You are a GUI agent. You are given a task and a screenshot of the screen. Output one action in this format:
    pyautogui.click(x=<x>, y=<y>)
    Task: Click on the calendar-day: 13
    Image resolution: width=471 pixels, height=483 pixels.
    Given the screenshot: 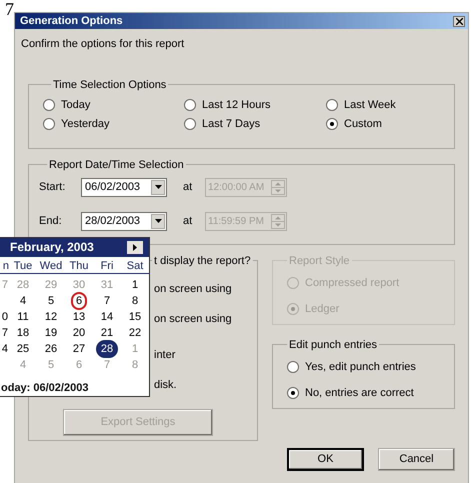 What is the action you would take?
    pyautogui.click(x=79, y=317)
    